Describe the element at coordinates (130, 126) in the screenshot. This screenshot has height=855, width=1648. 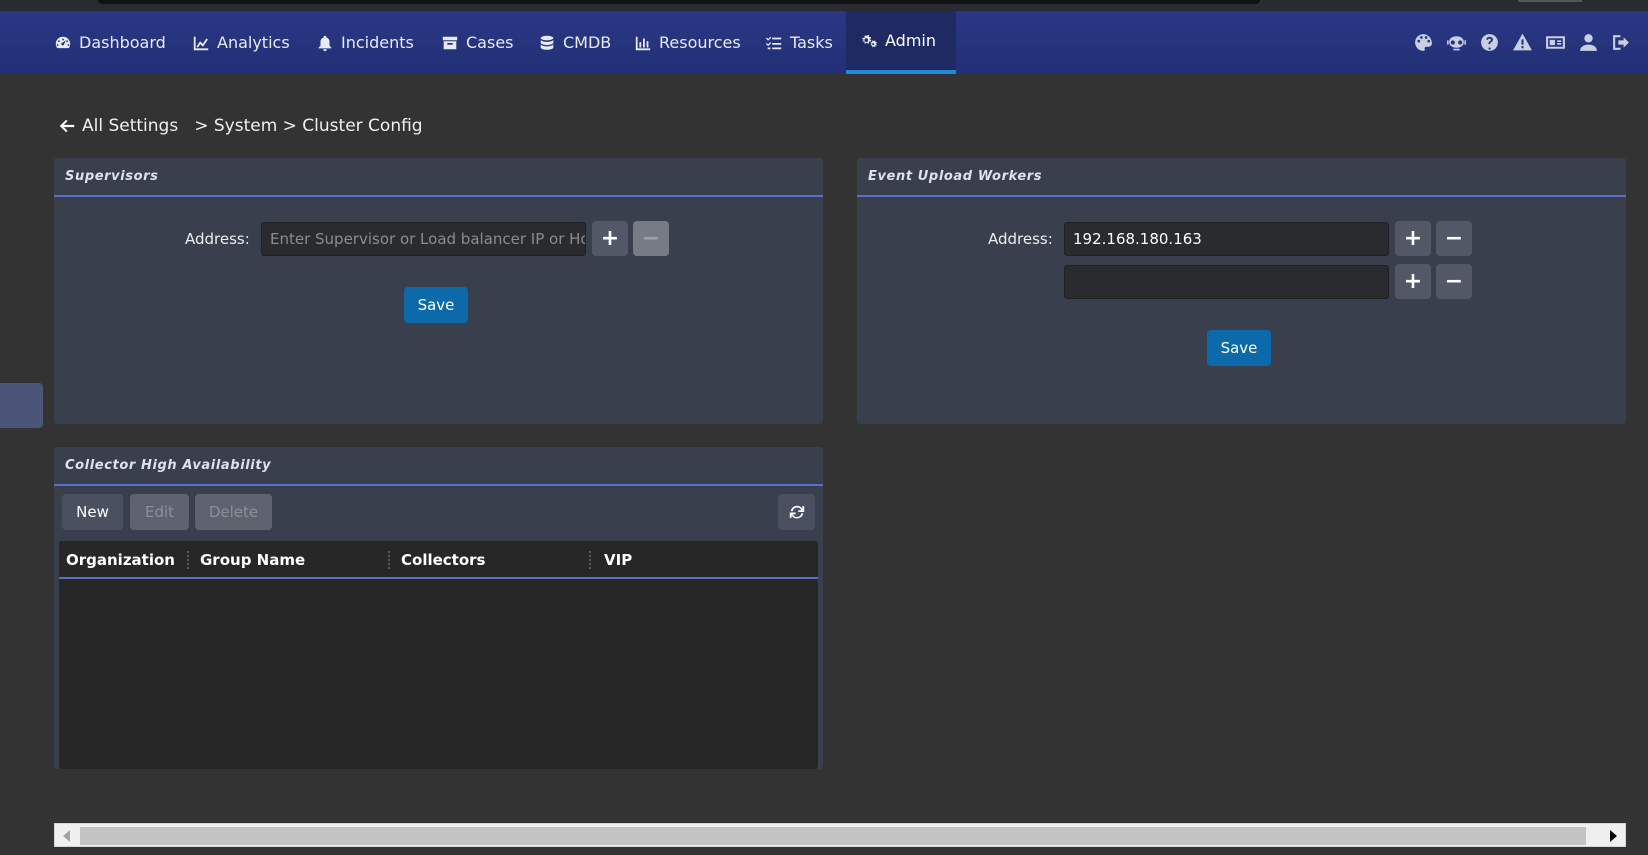
I see `back-all-settings-link: All Settings` at that location.